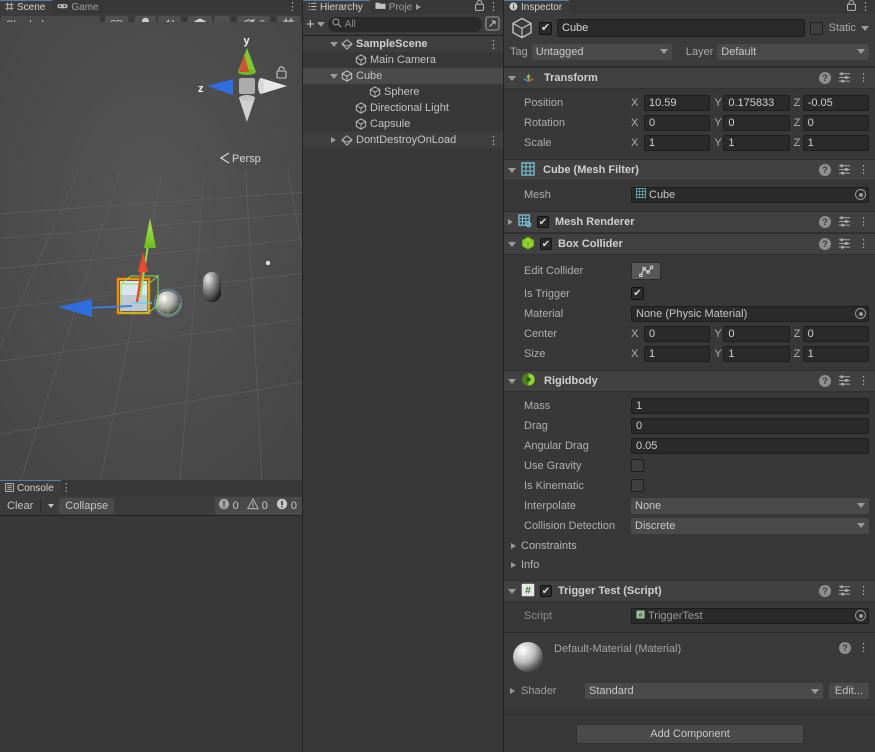 The height and width of the screenshot is (752, 875). What do you see at coordinates (689, 78) in the screenshot?
I see `transform-component-header: Transform ? ⋮` at bounding box center [689, 78].